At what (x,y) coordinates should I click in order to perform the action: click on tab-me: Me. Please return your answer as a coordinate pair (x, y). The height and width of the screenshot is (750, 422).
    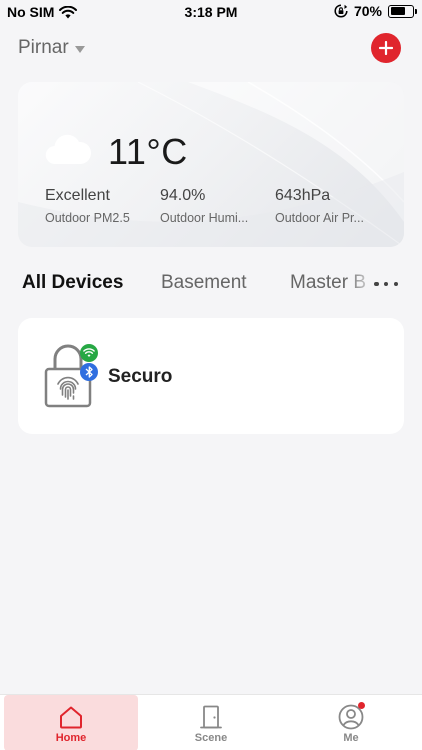
    Looking at the image, I should click on (351, 722).